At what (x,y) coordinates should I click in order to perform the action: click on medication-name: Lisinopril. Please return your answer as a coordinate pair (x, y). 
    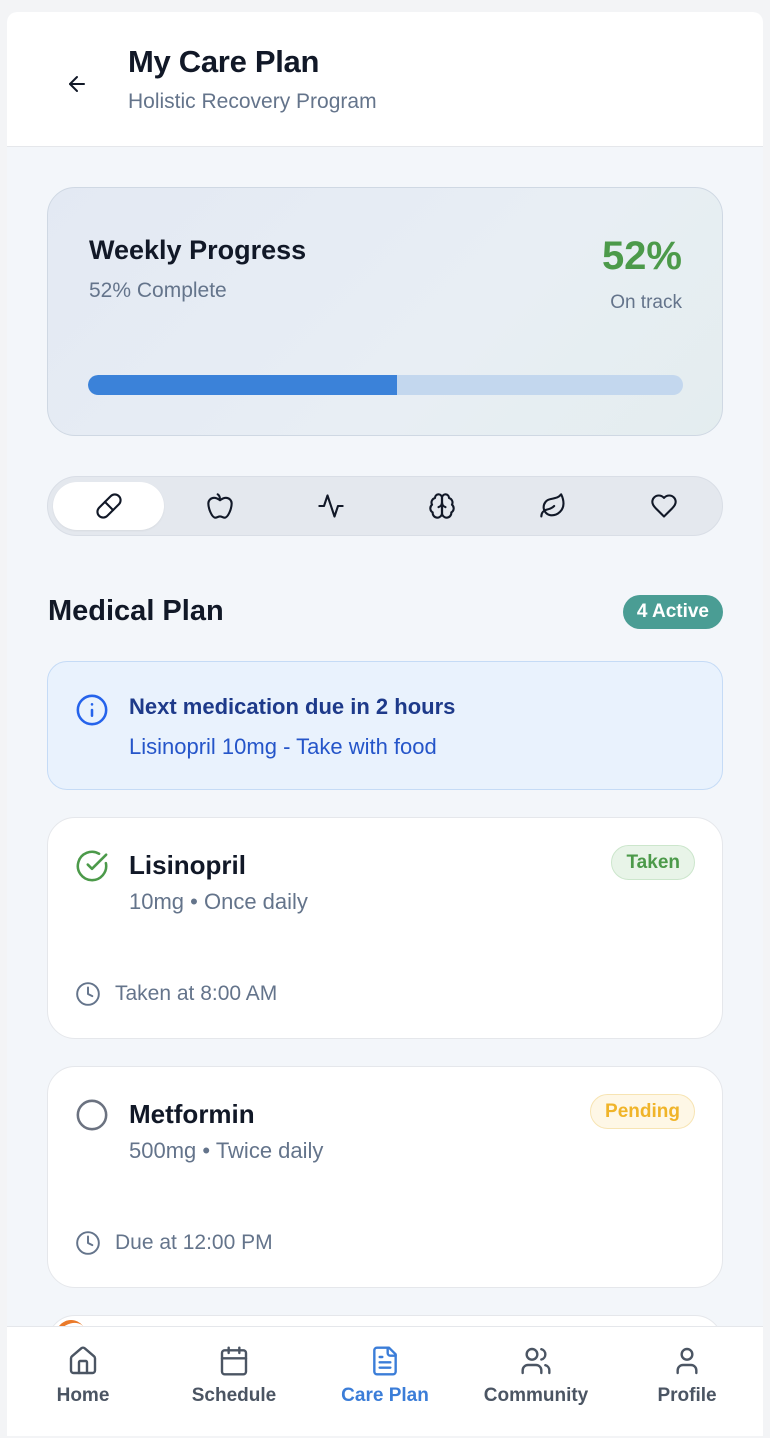
    Looking at the image, I should click on (187, 865).